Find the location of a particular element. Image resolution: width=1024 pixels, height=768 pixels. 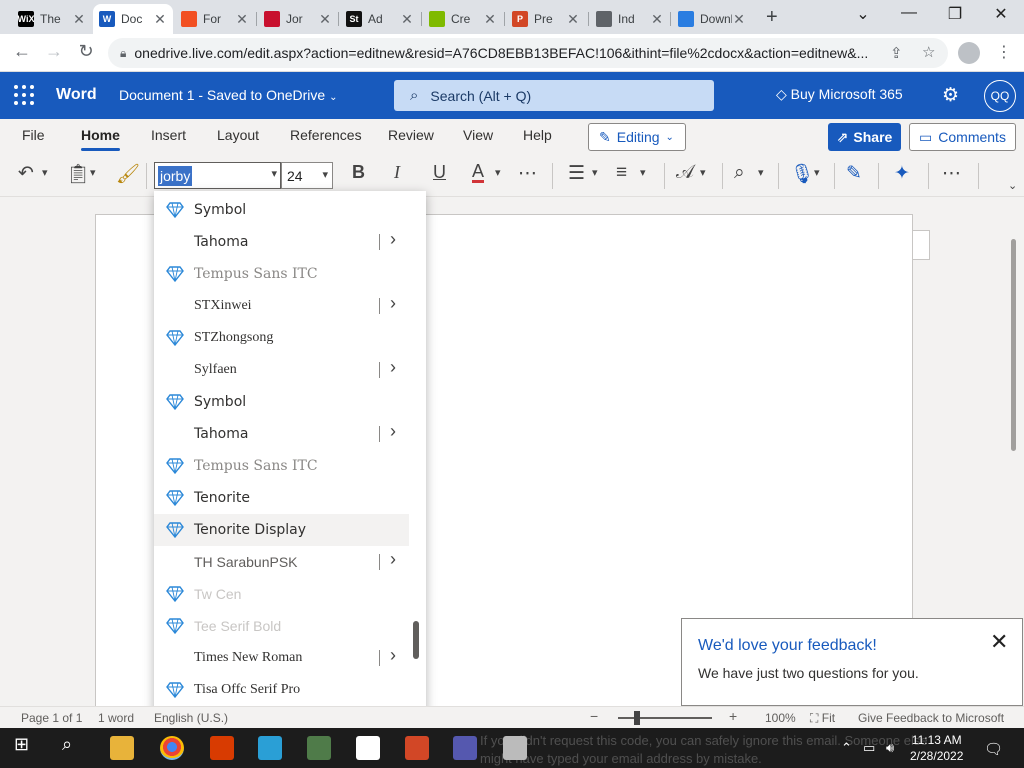

browser-tab: For ✕ is located at coordinates (215, 19).